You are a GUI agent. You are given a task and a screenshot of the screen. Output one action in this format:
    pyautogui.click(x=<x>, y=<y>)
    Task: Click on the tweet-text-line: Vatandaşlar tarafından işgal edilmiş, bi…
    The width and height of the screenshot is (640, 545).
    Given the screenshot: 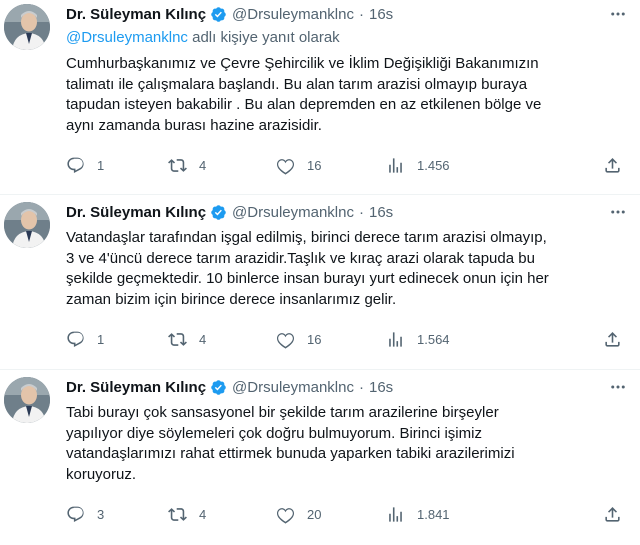 What is the action you would take?
    pyautogui.click(x=306, y=237)
    